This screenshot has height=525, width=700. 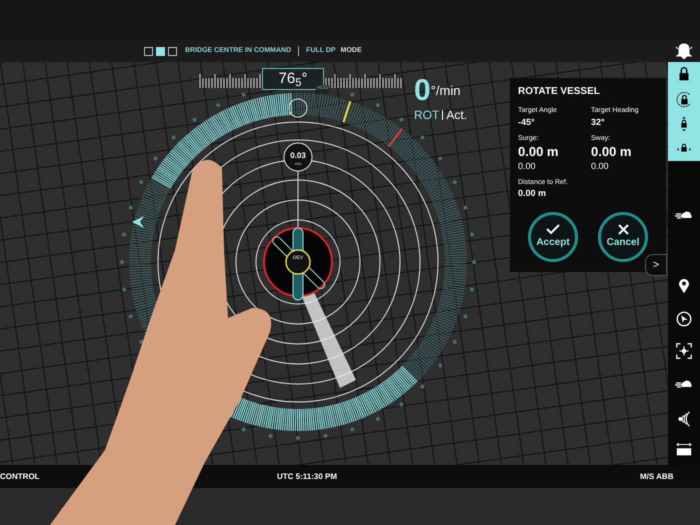 I want to click on expand-button: >, so click(x=656, y=265).